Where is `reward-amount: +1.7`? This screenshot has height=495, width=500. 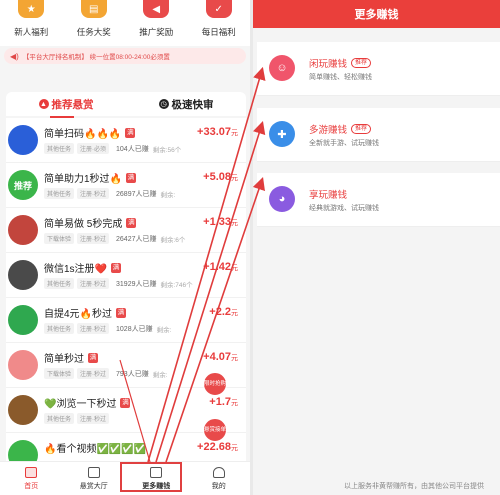 reward-amount: +1.7 is located at coordinates (220, 402).